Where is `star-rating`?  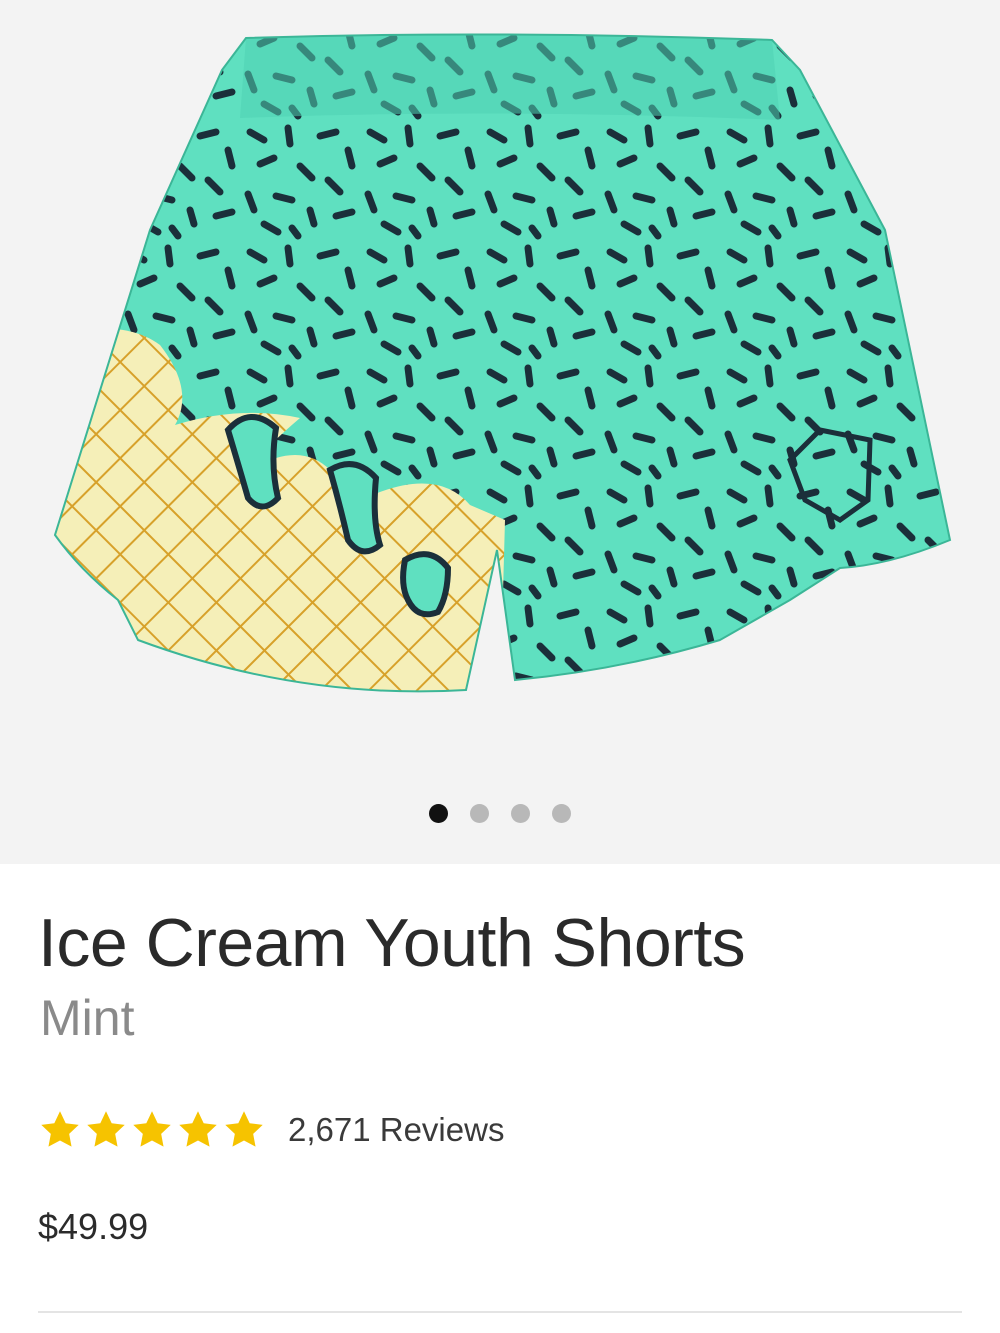
star-rating is located at coordinates (152, 1130).